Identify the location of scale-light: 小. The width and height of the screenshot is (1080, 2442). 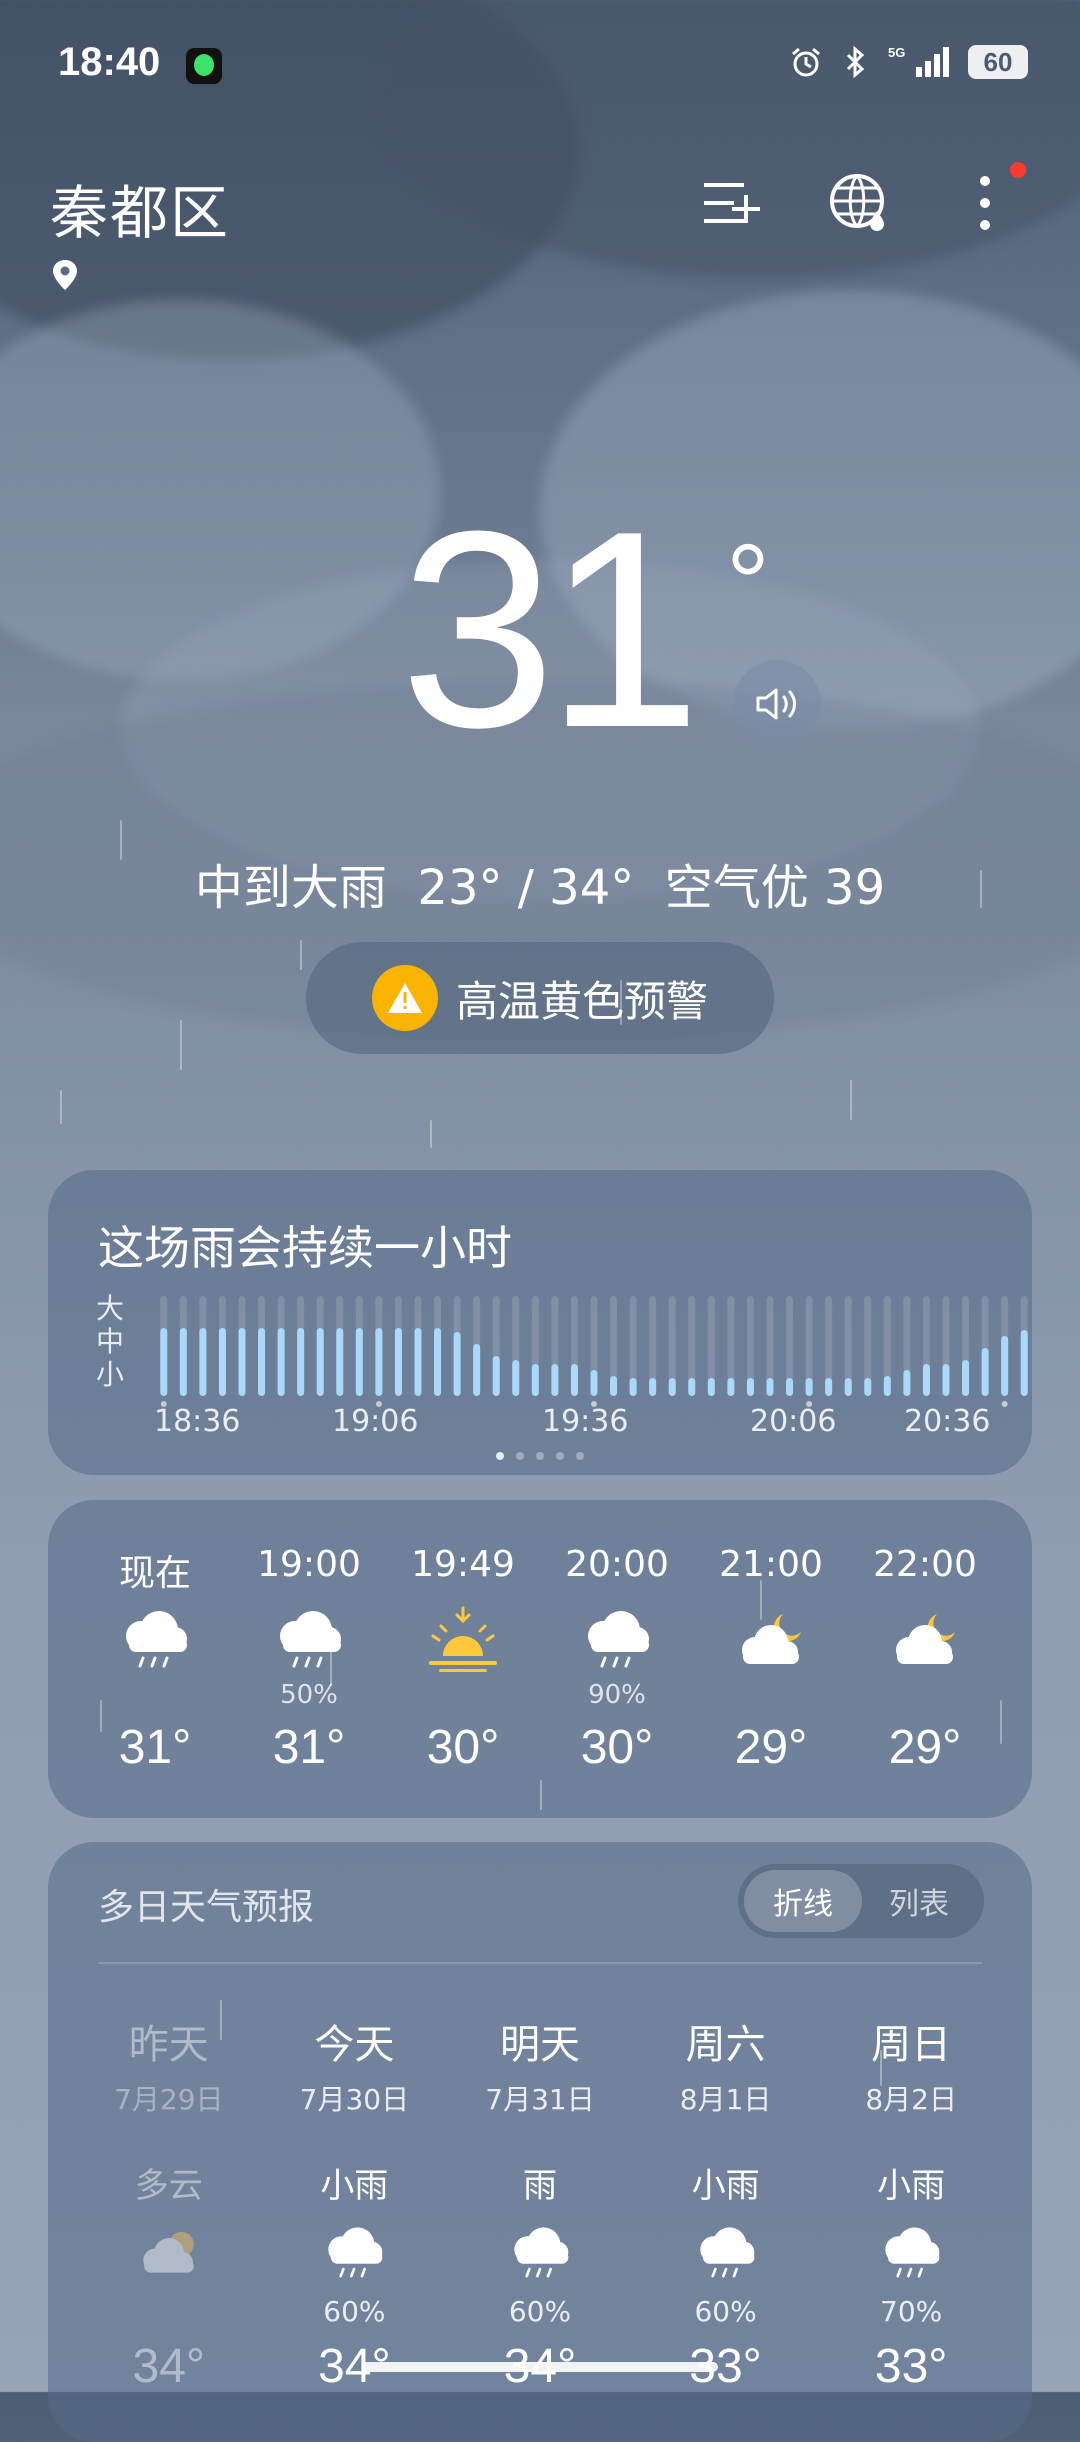
(110, 1374).